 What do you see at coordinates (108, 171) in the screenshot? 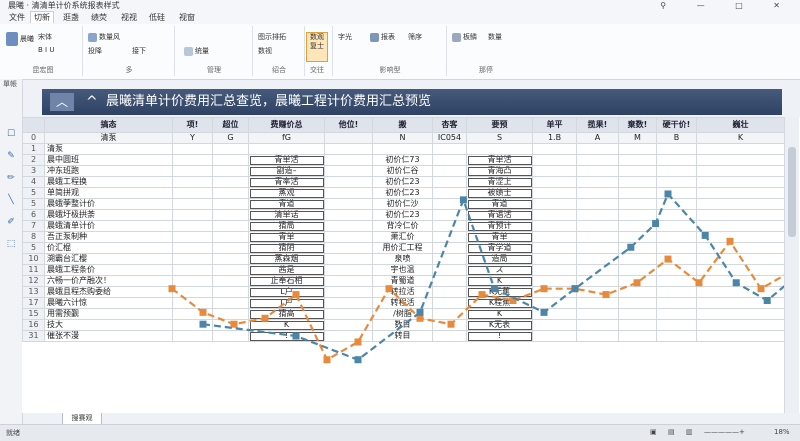
I see `item-name-cell: 冲东班跑` at bounding box center [108, 171].